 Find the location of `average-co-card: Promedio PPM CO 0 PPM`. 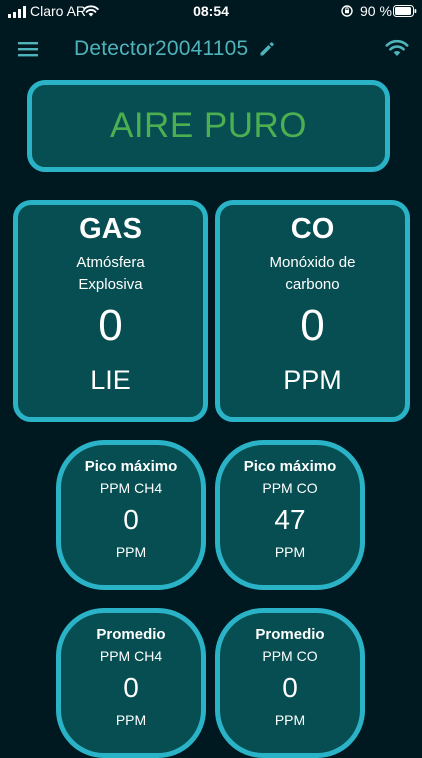

average-co-card: Promedio PPM CO 0 PPM is located at coordinates (290, 683).